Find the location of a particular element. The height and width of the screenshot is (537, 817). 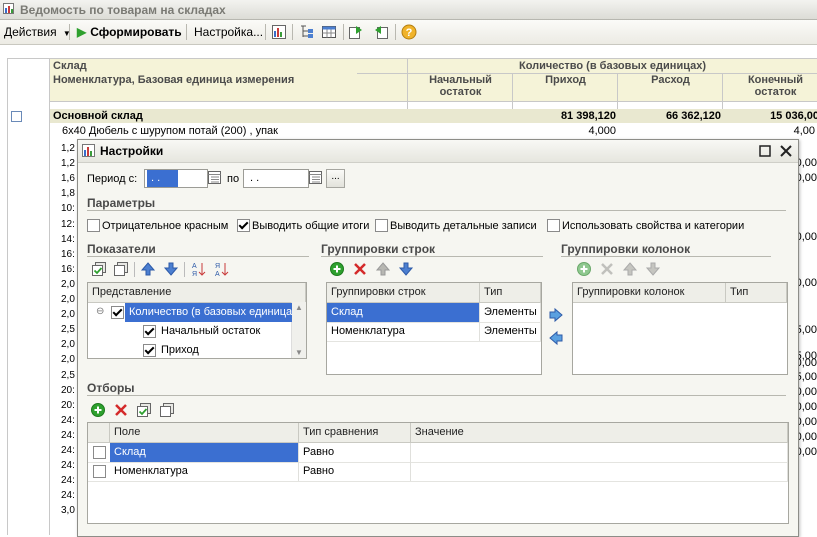

indicator-label: Количество (в базовых единица is located at coordinates (208, 312).